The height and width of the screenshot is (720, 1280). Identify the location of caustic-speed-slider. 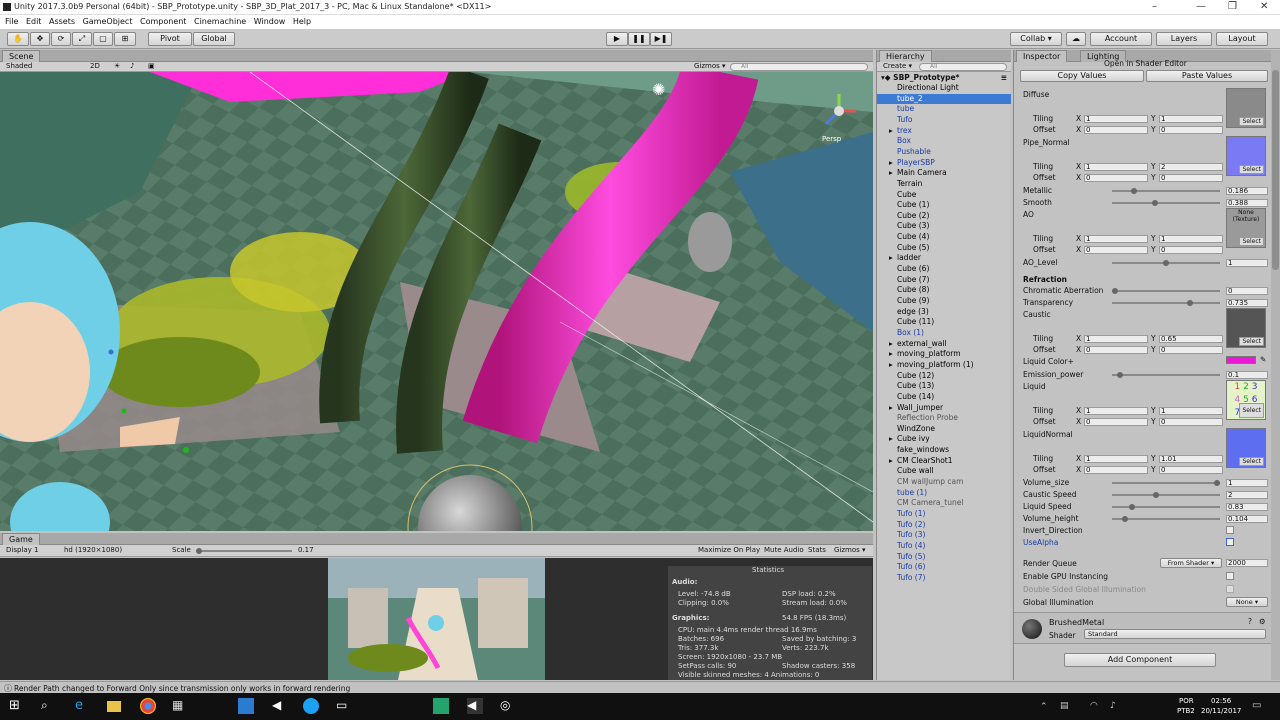
(1166, 495).